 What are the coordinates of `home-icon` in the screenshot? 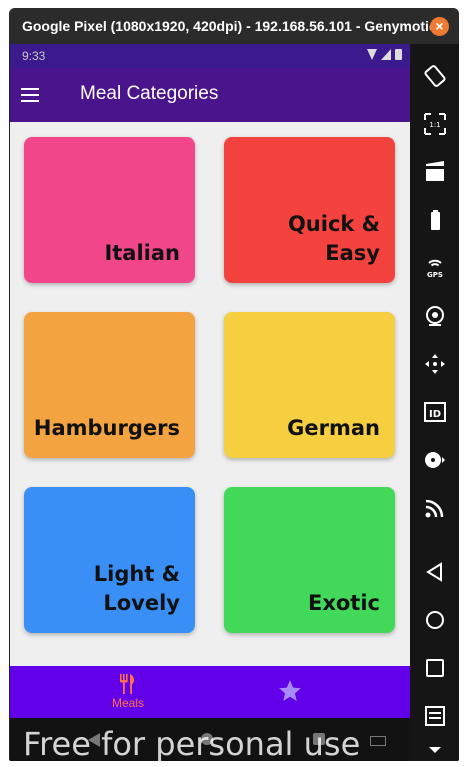 It's located at (435, 620).